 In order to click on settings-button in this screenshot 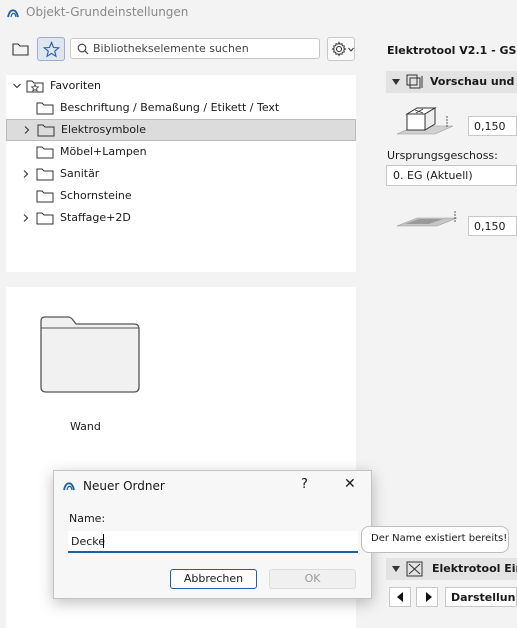, I will do `click(341, 49)`.